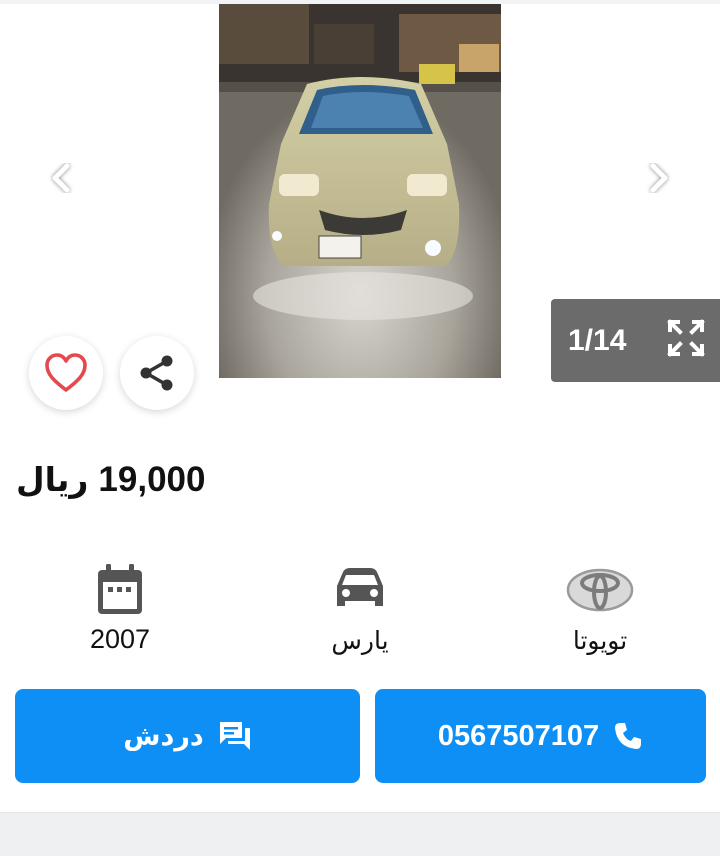  Describe the element at coordinates (635, 340) in the screenshot. I see `photo-counter: 1/14` at that location.